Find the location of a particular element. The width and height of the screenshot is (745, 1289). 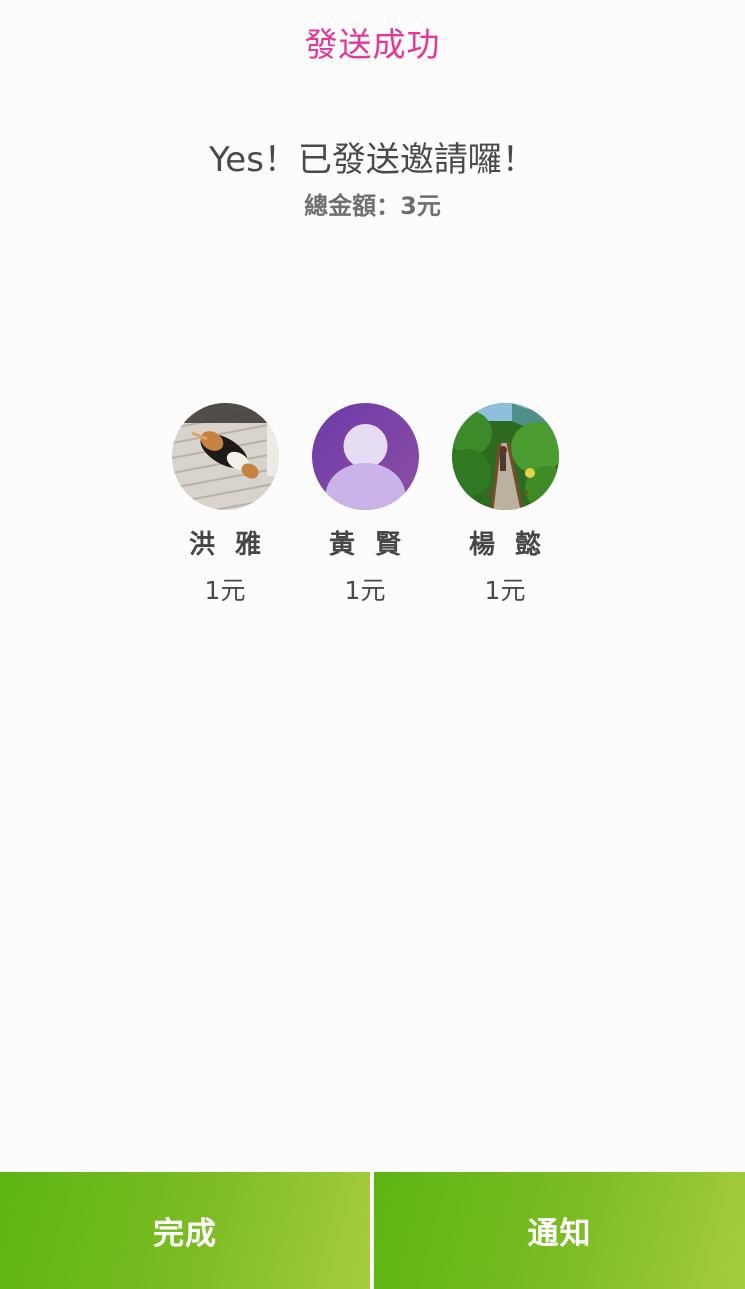

total-value: 3 is located at coordinates (408, 206).